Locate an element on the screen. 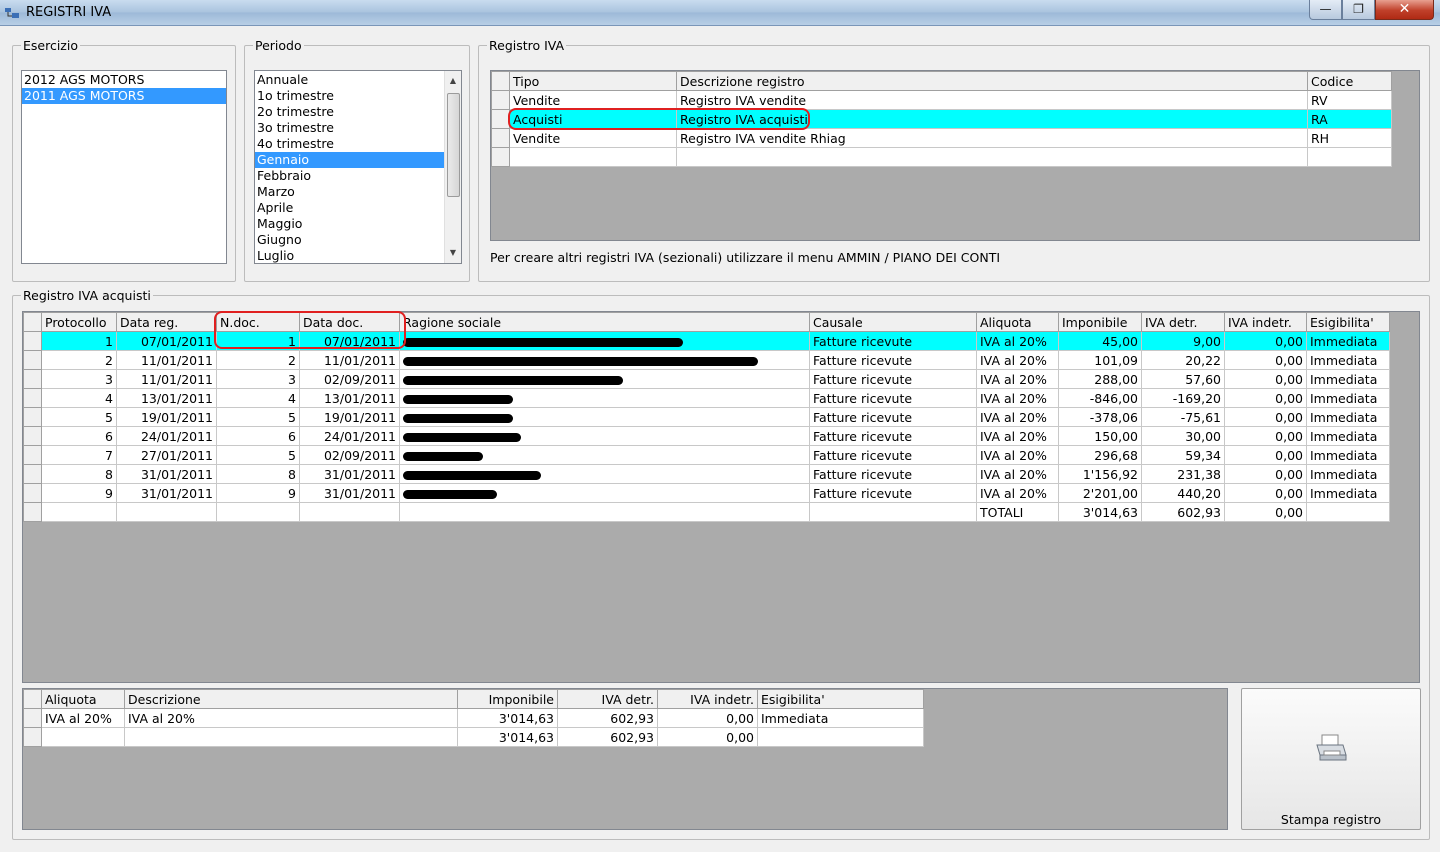 The height and width of the screenshot is (852, 1440). registro-cell: Acquisti is located at coordinates (593, 119).